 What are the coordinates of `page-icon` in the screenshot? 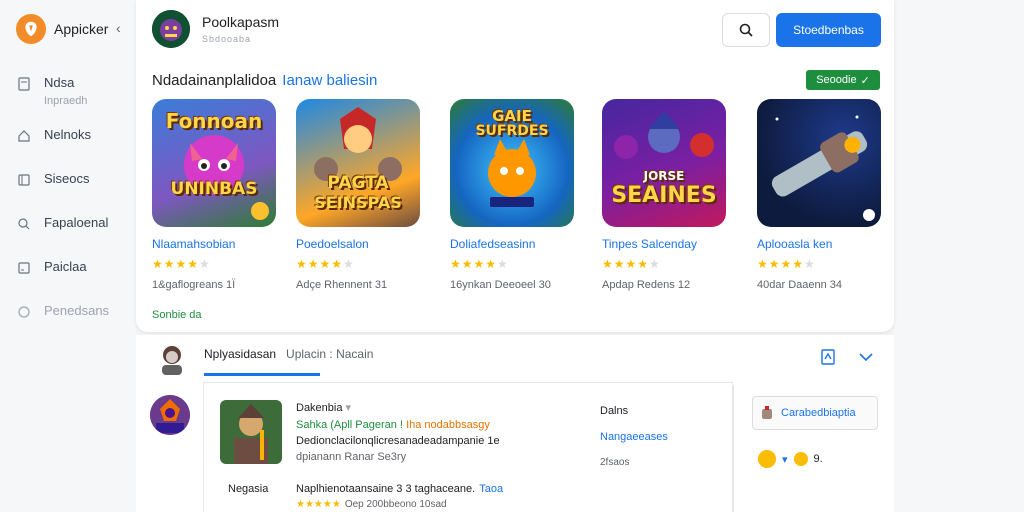 It's located at (24, 84).